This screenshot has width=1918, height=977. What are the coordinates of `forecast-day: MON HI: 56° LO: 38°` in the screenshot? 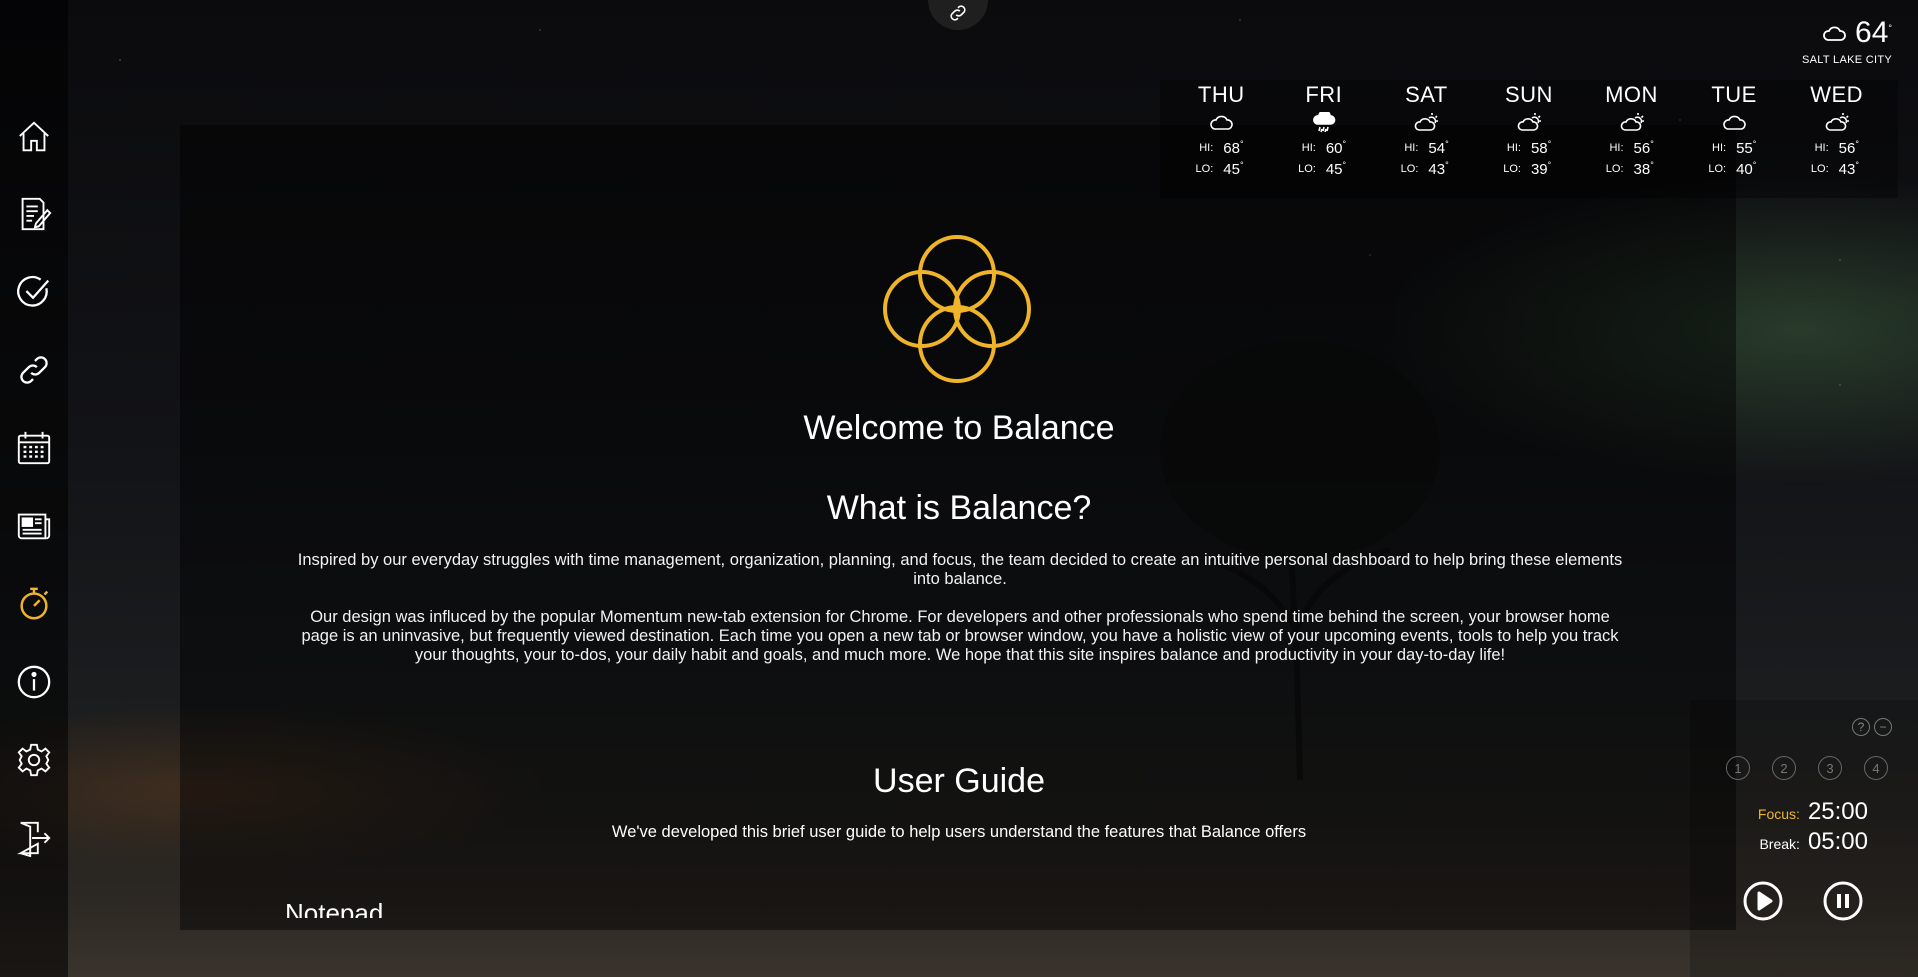 It's located at (1632, 139).